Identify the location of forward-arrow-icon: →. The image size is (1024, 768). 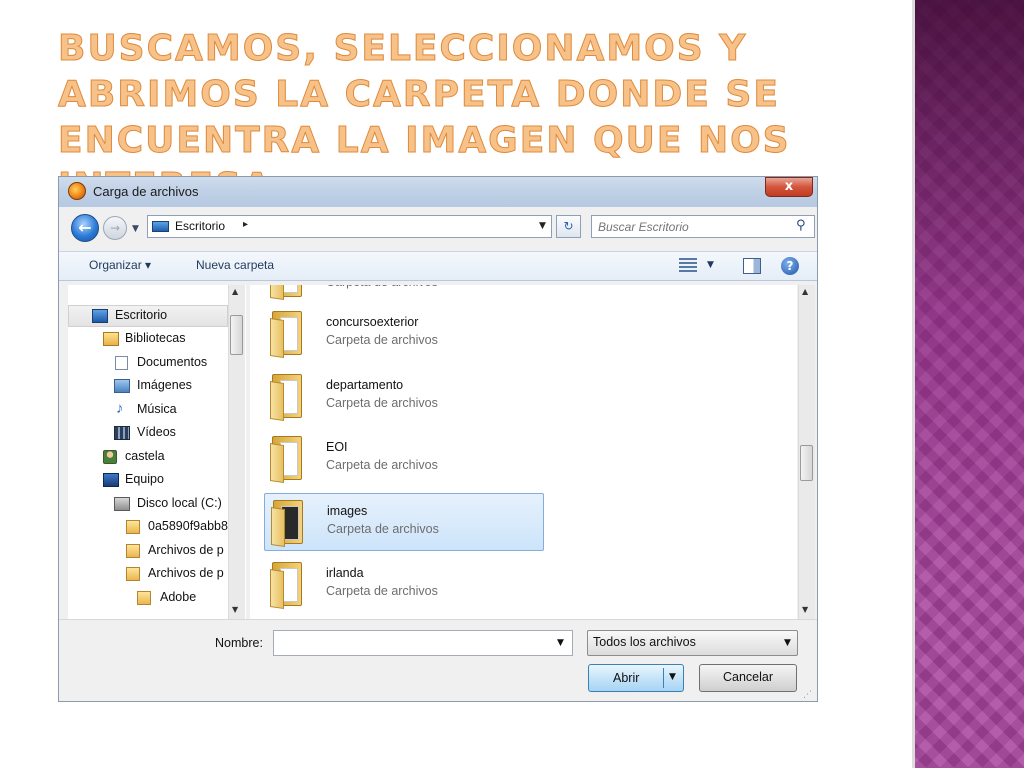
(115, 228).